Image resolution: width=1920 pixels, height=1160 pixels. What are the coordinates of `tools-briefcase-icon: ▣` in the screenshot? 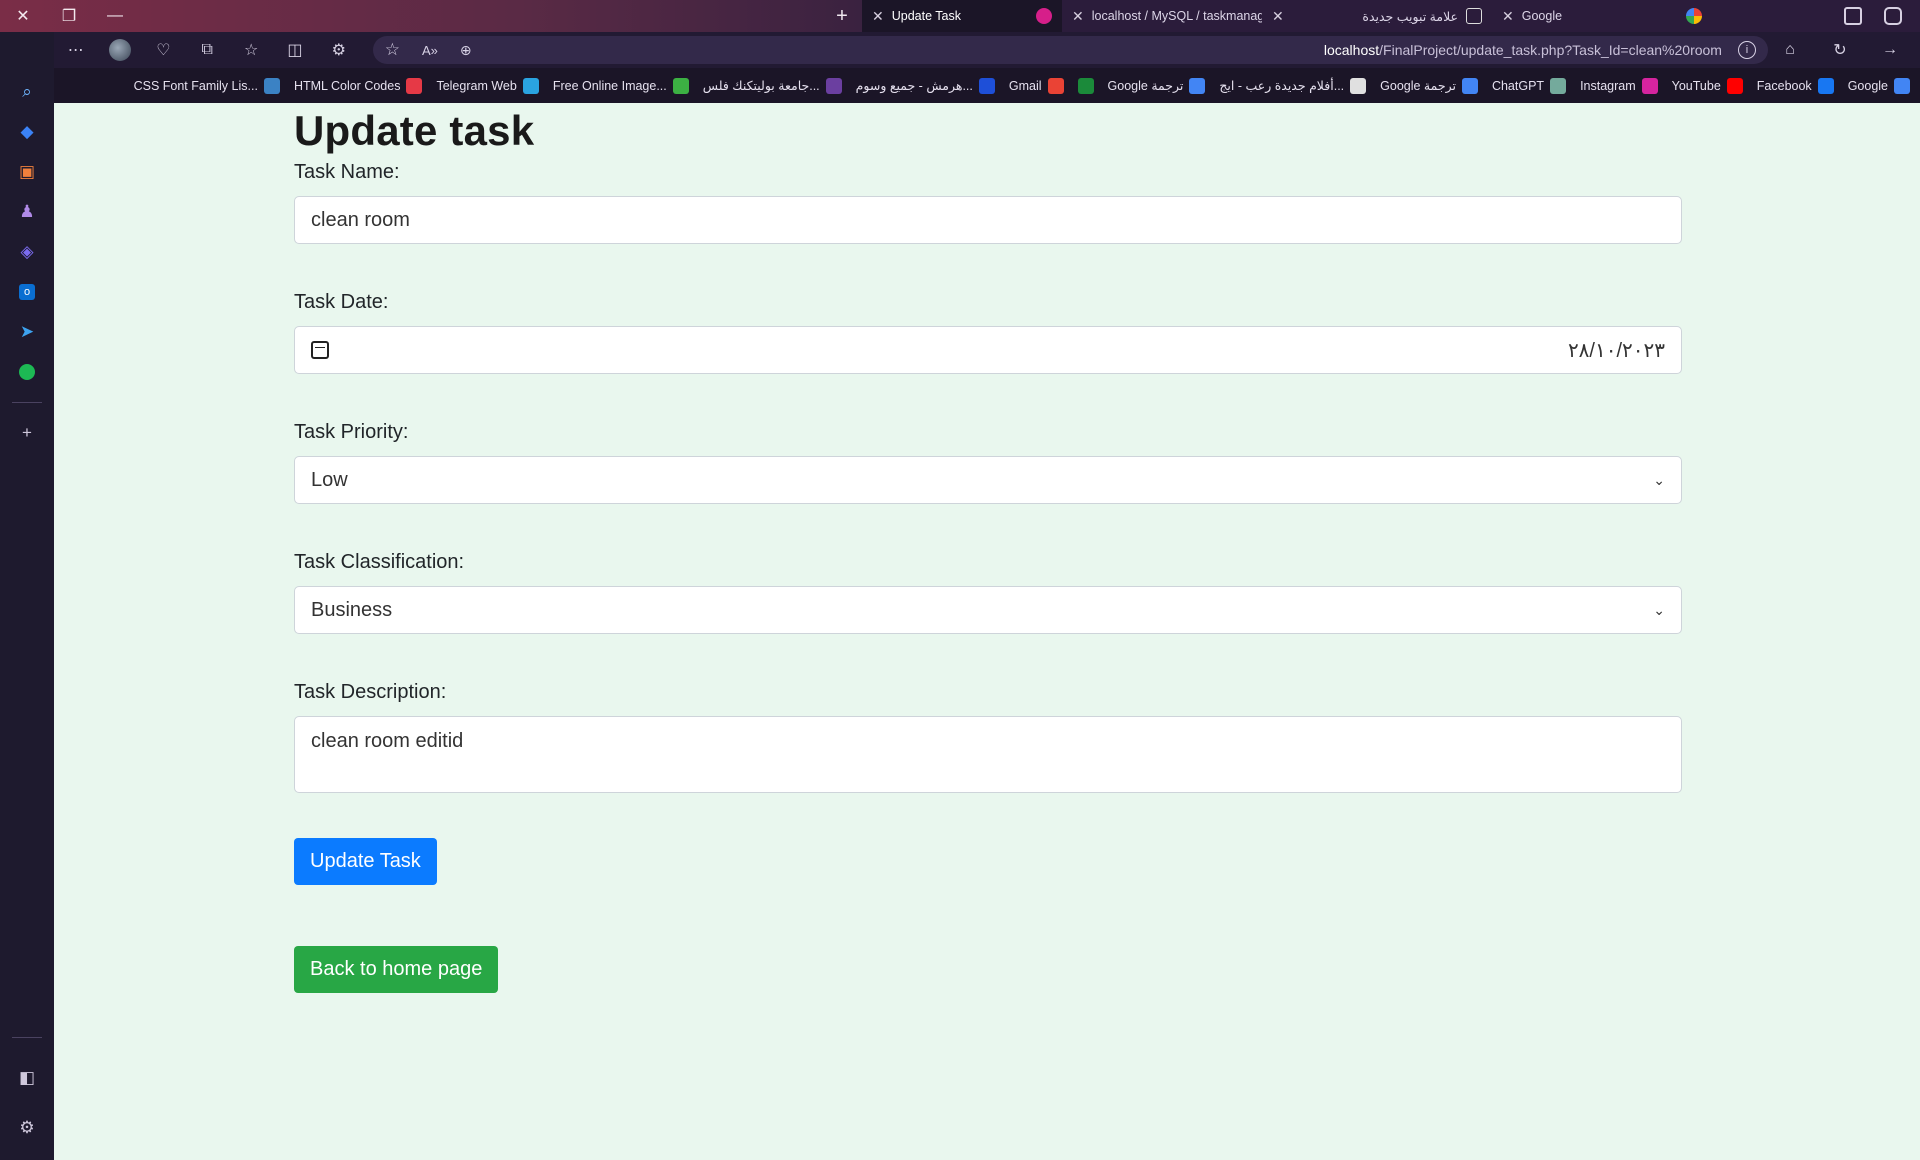 It's located at (27, 172).